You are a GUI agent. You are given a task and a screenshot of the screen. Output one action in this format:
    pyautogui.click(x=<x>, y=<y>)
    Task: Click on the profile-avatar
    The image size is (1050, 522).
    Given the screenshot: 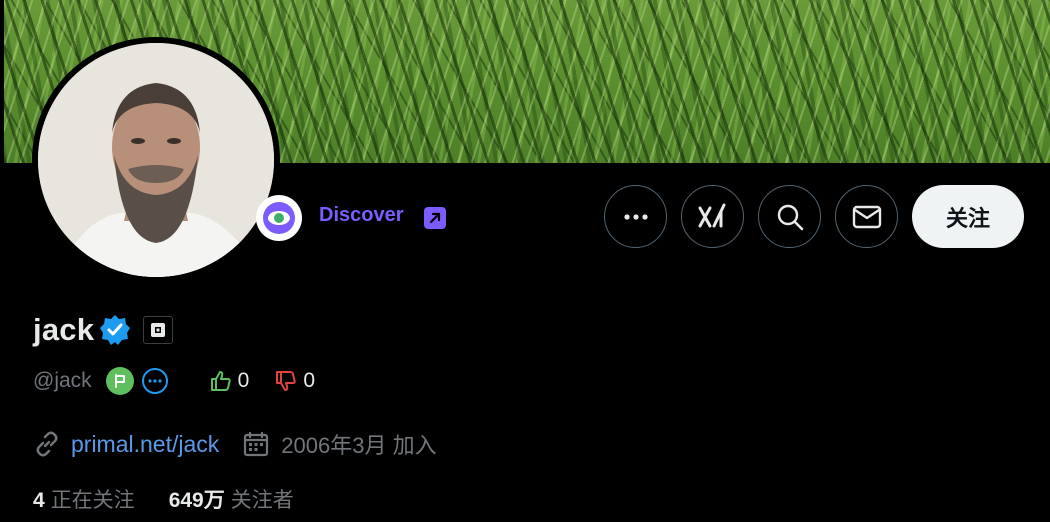 What is the action you would take?
    pyautogui.click(x=156, y=160)
    